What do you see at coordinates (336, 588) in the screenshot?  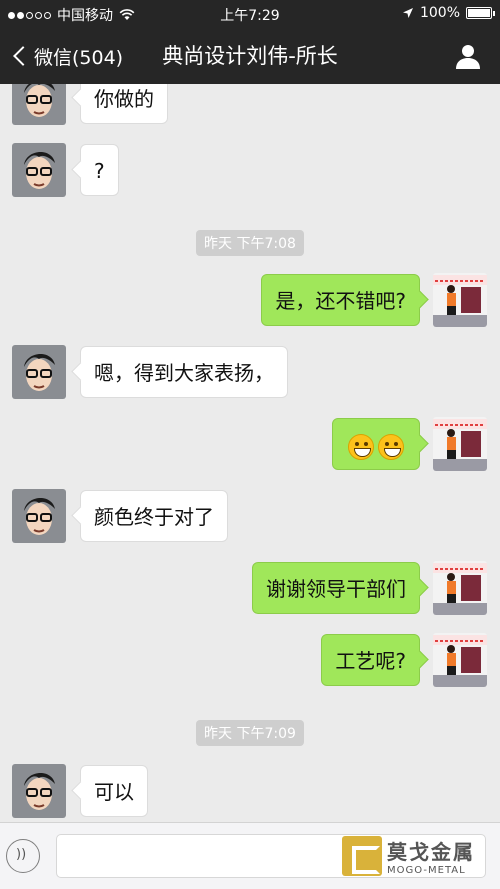 I see `message-bubble-outgoing: 谢谢领导干部们` at bounding box center [336, 588].